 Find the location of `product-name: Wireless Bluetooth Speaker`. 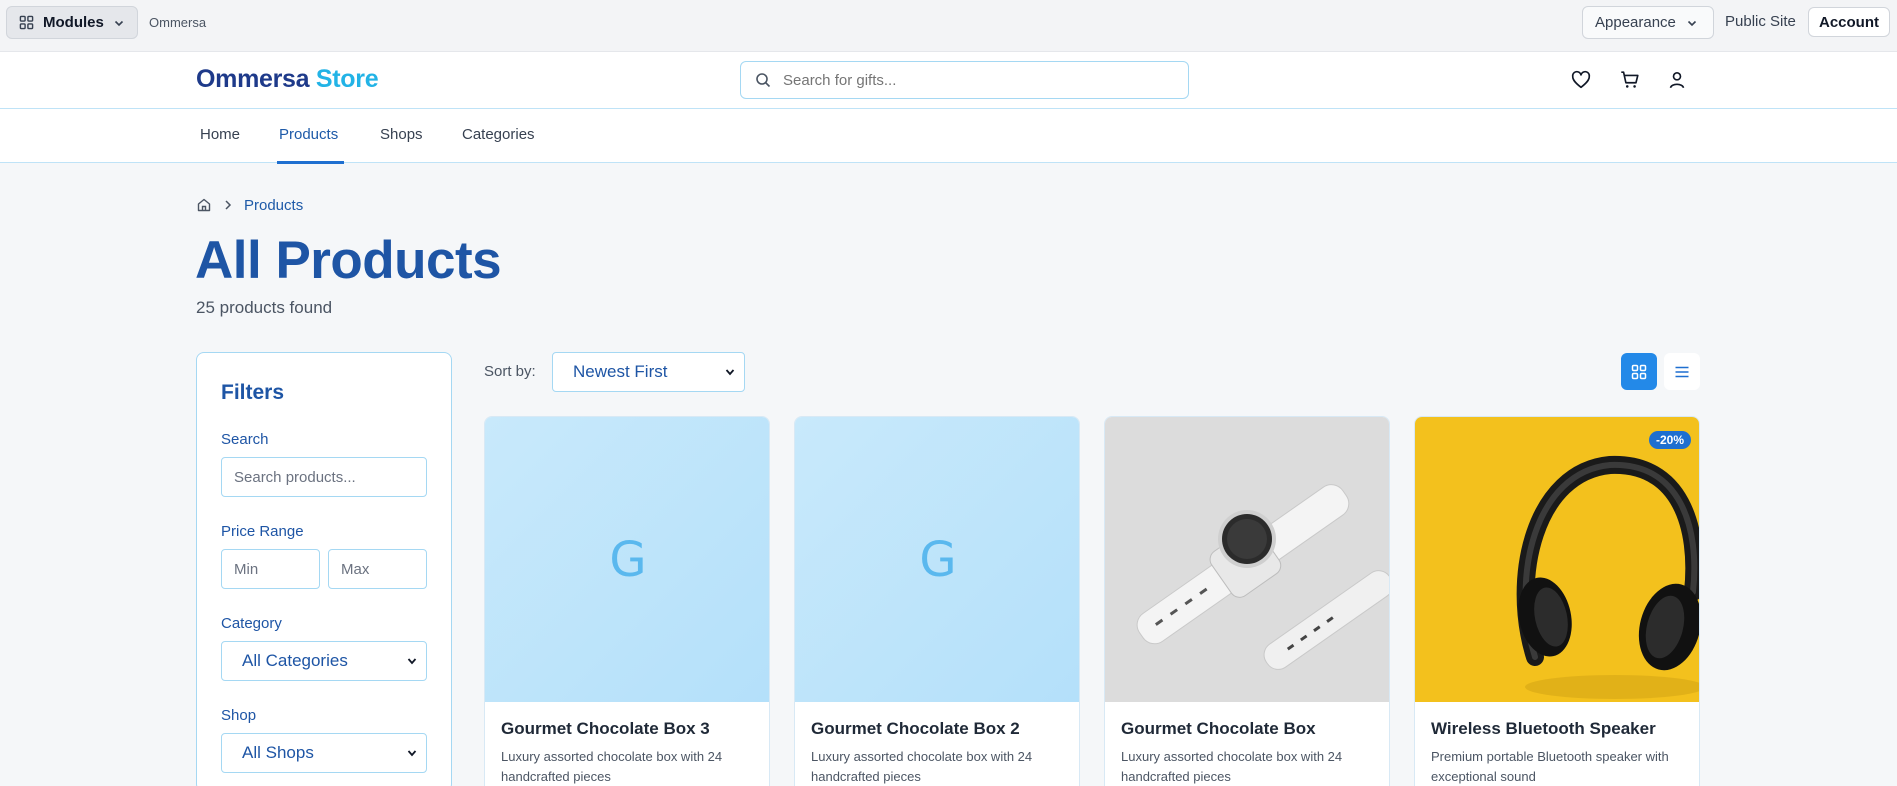

product-name: Wireless Bluetooth Speaker is located at coordinates (1543, 729).